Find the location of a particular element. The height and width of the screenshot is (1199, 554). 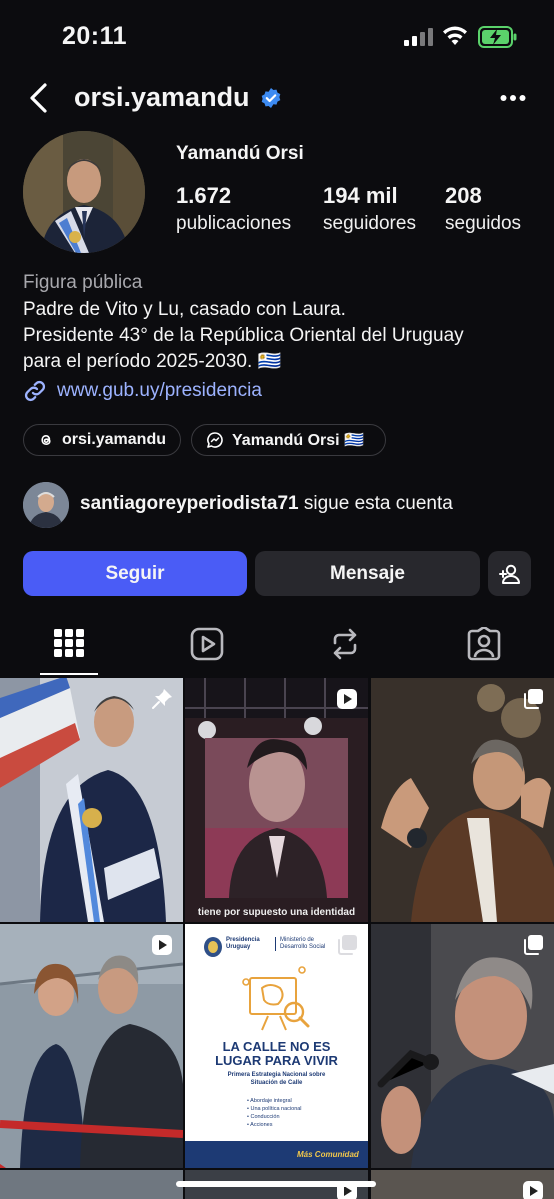

message-button: Mensaje is located at coordinates (367, 573).